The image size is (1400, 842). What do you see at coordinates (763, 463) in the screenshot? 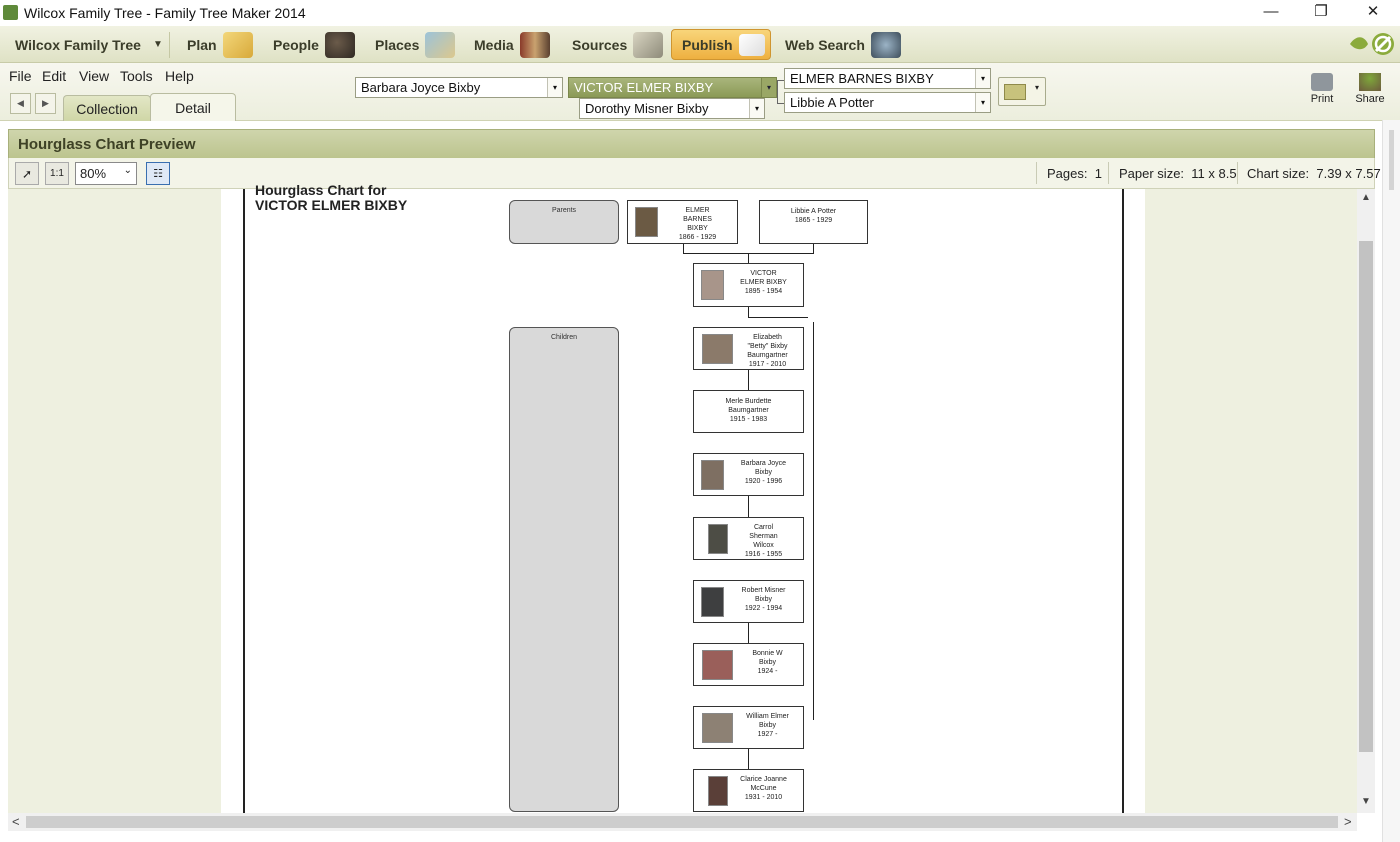
I see `name-line: Barbara Joyce` at bounding box center [763, 463].